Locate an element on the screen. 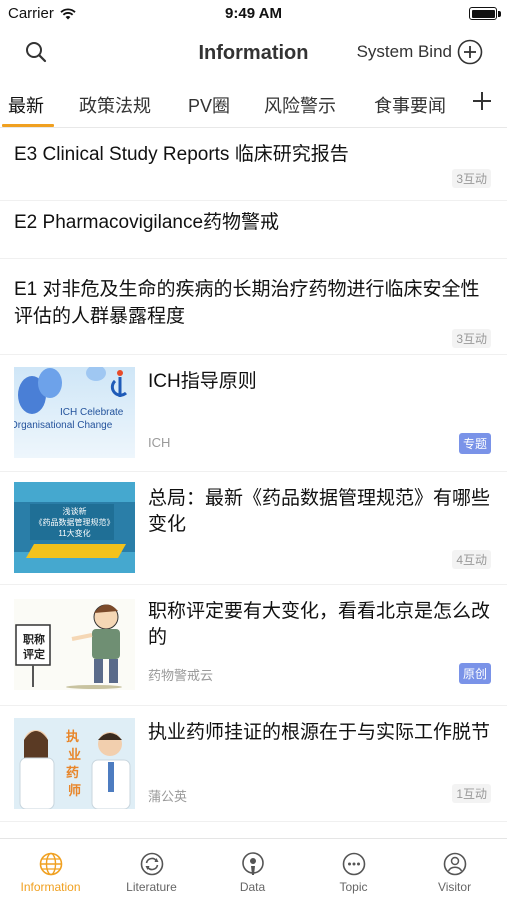 The height and width of the screenshot is (900, 507). thumb-text: 11大变化 is located at coordinates (74, 533).